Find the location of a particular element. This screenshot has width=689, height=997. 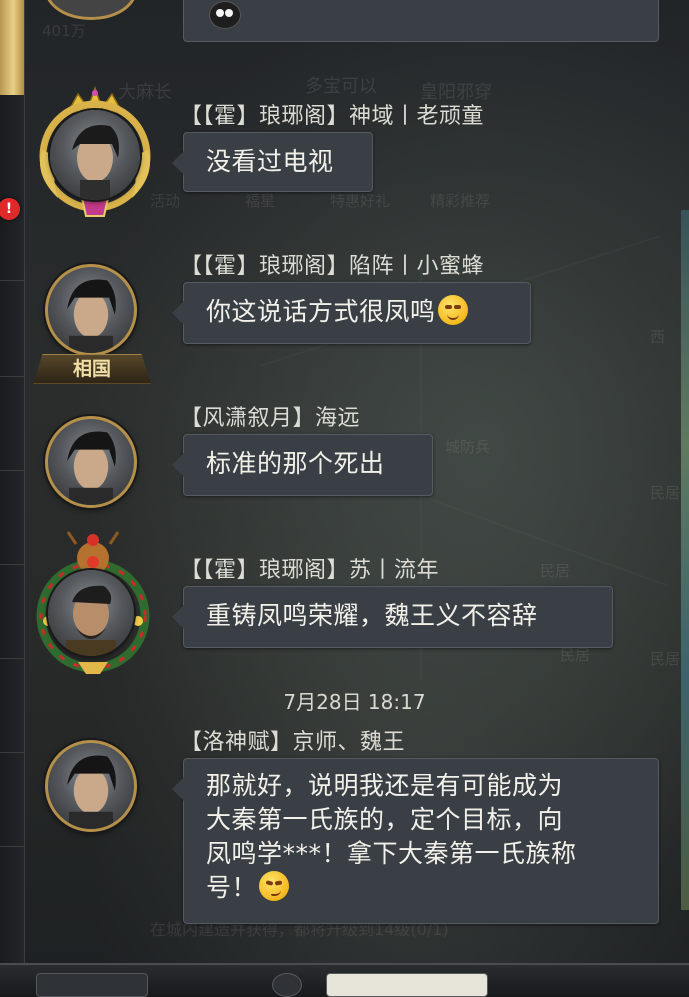

channel-button is located at coordinates (92, 985).